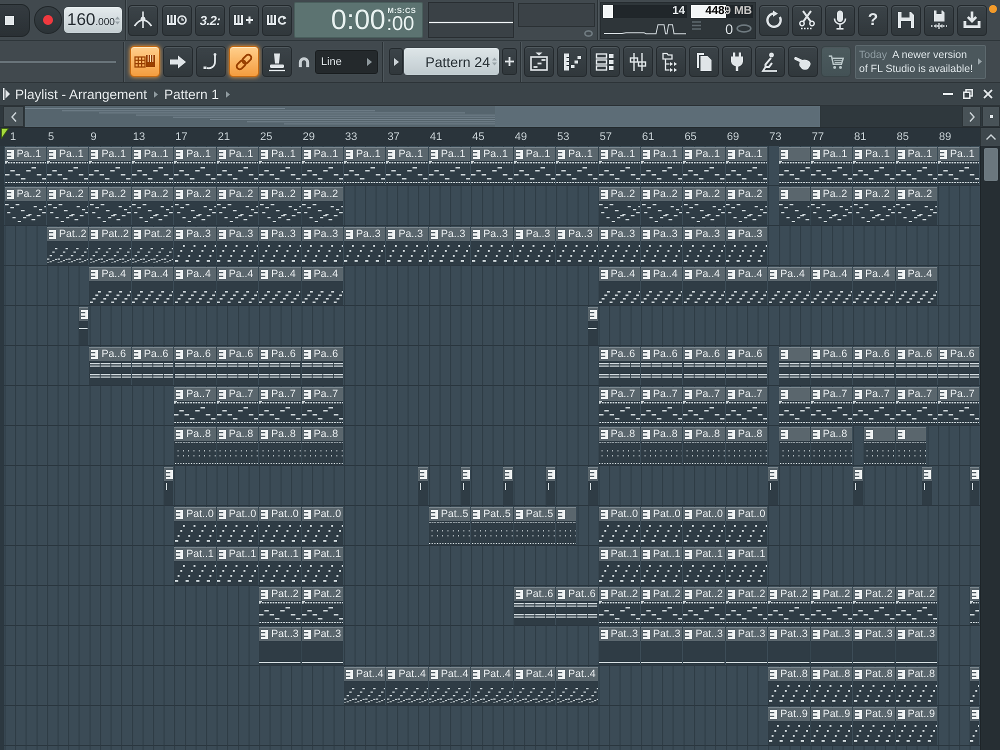 The height and width of the screenshot is (750, 1000). I want to click on add-pattern-button, so click(509, 61).